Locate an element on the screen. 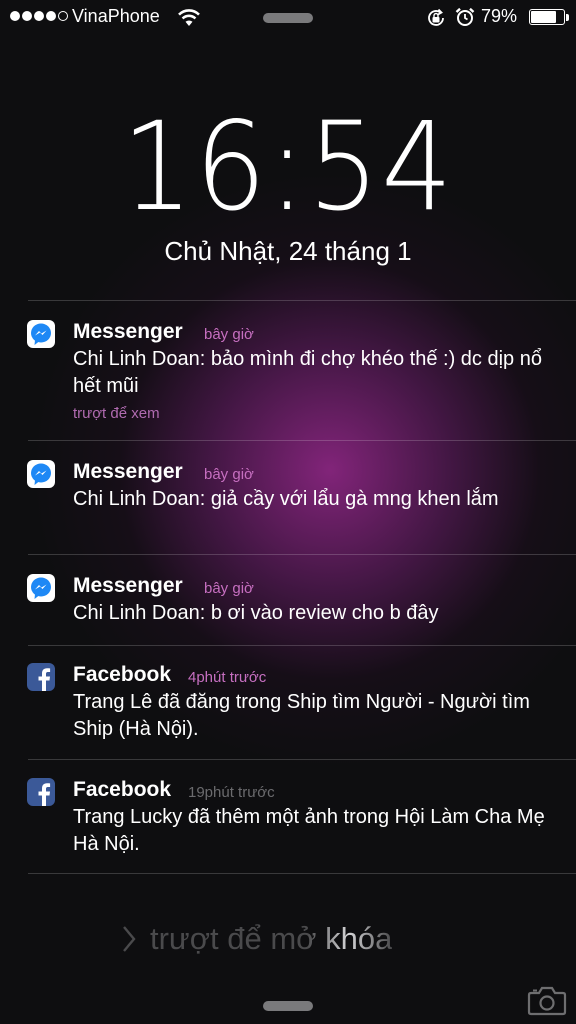  slide-to-unlock: trượt để mở khóa is located at coordinates (256, 939).